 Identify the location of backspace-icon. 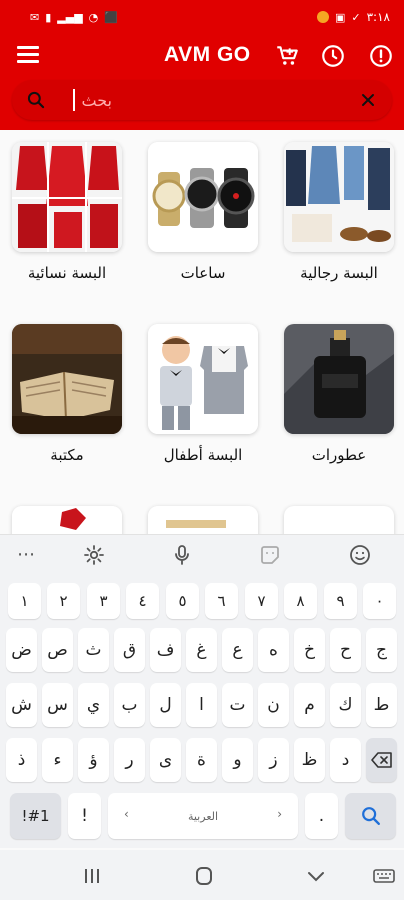
(381, 760).